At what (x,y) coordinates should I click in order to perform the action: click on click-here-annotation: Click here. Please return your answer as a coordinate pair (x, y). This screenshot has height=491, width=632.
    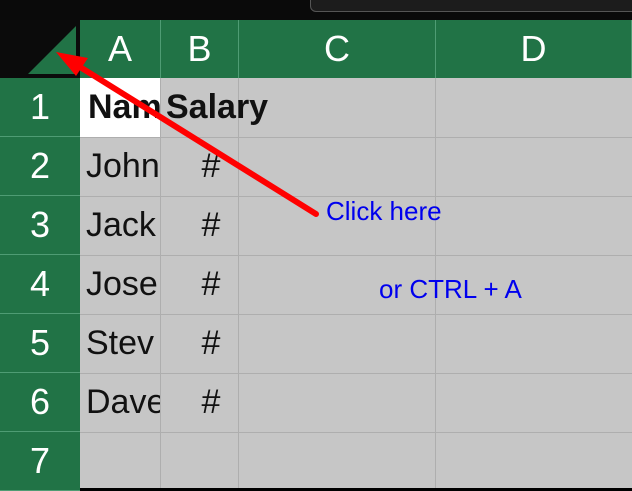
    Looking at the image, I should click on (384, 211).